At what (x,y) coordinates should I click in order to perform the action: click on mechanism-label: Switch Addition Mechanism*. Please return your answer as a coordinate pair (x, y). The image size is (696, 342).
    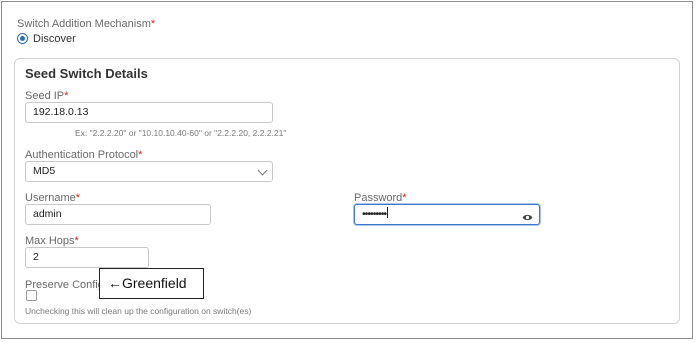
    Looking at the image, I should click on (86, 24).